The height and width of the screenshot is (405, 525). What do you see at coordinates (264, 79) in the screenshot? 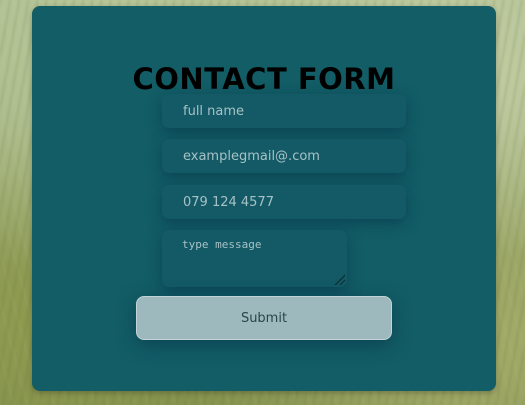
I see `form-title: CONTACT FORM` at bounding box center [264, 79].